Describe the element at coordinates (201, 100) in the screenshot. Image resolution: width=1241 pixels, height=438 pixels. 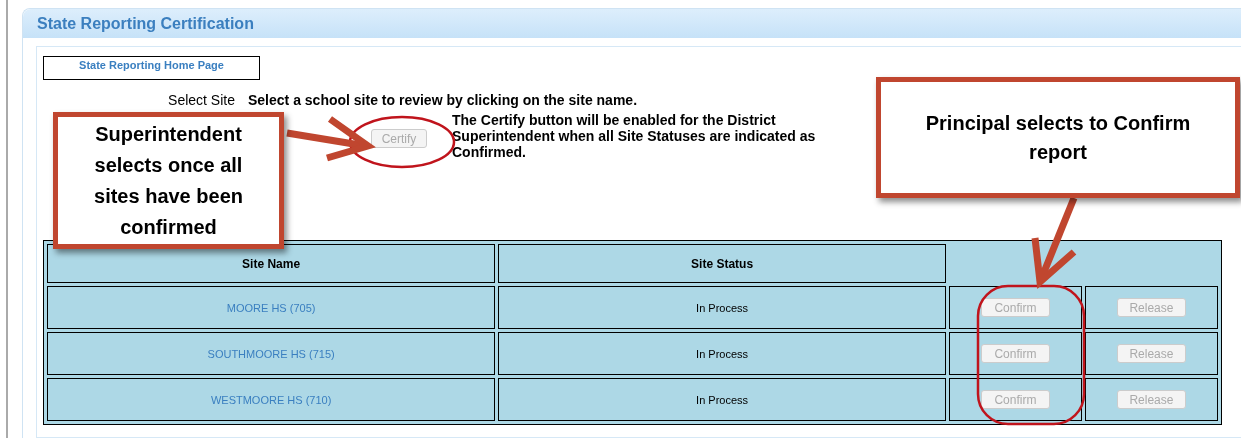
I see `select-site-label: Select Site` at that location.